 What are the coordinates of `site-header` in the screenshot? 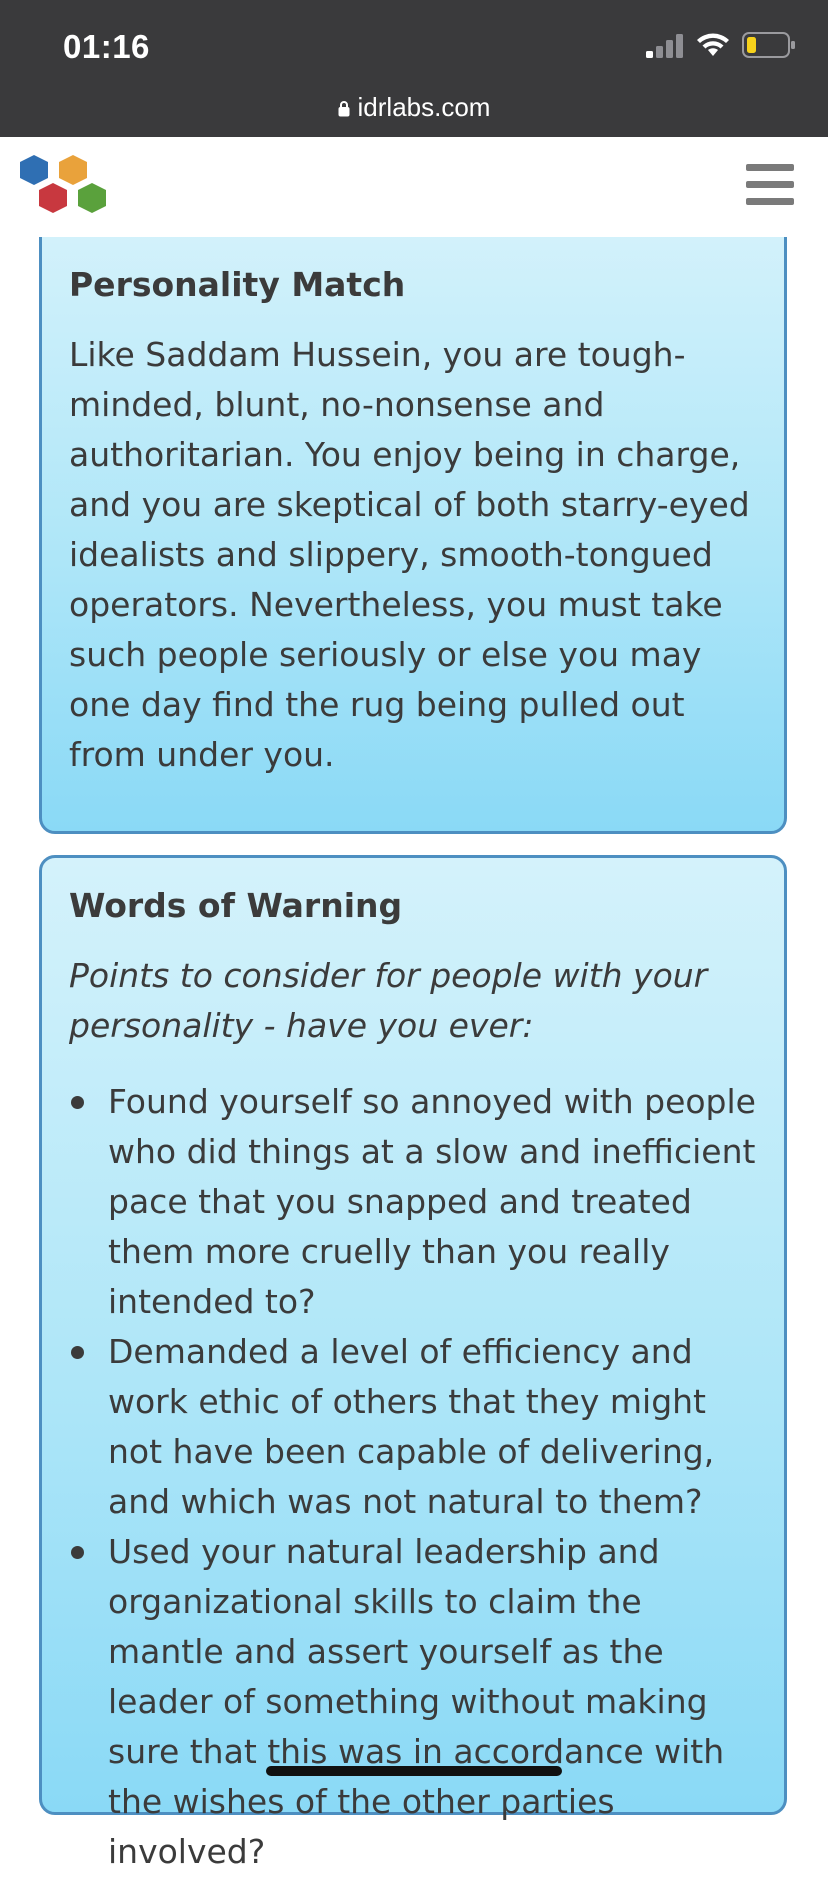 It's located at (414, 187).